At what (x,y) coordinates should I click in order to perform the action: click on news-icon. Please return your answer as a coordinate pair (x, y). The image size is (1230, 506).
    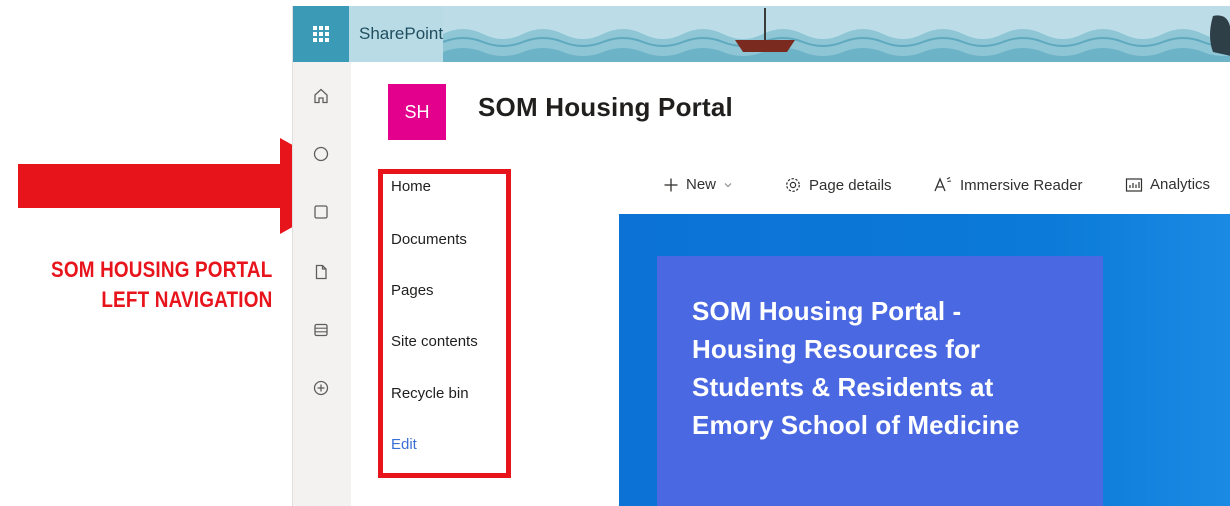
    Looking at the image, I should click on (321, 212).